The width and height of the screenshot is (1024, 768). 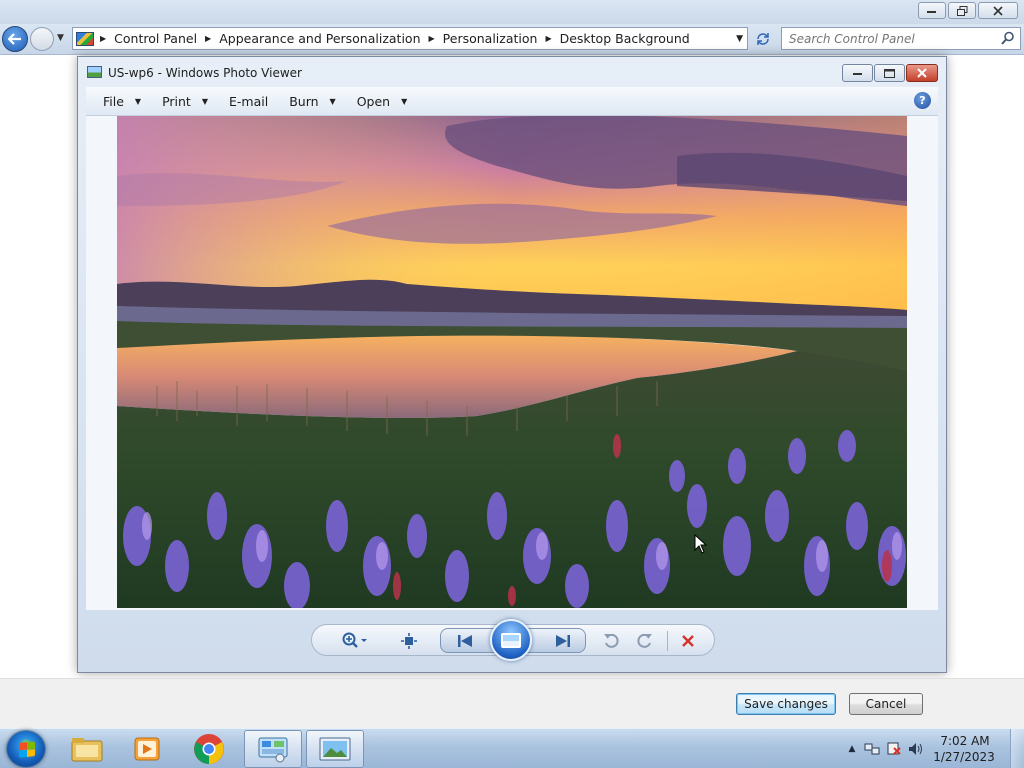 I want to click on taskbar-control-panel, so click(x=273, y=749).